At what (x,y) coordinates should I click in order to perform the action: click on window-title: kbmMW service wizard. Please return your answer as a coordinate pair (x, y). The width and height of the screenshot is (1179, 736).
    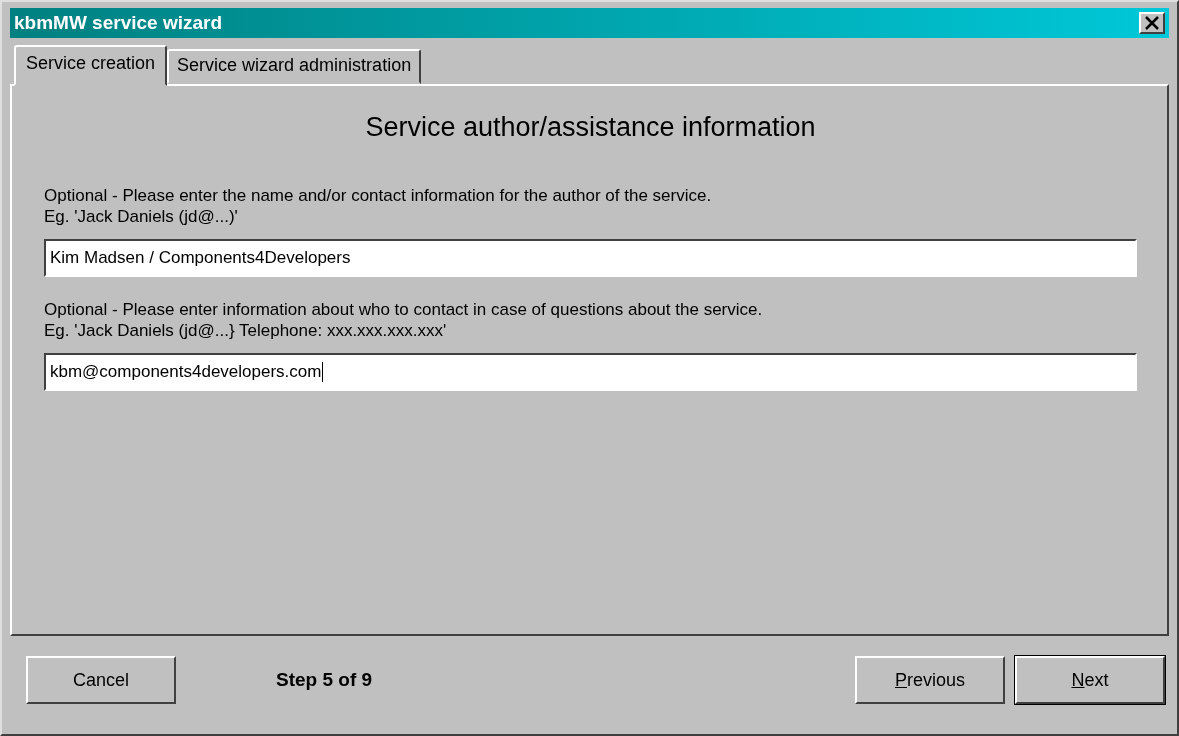
    Looking at the image, I should click on (118, 23).